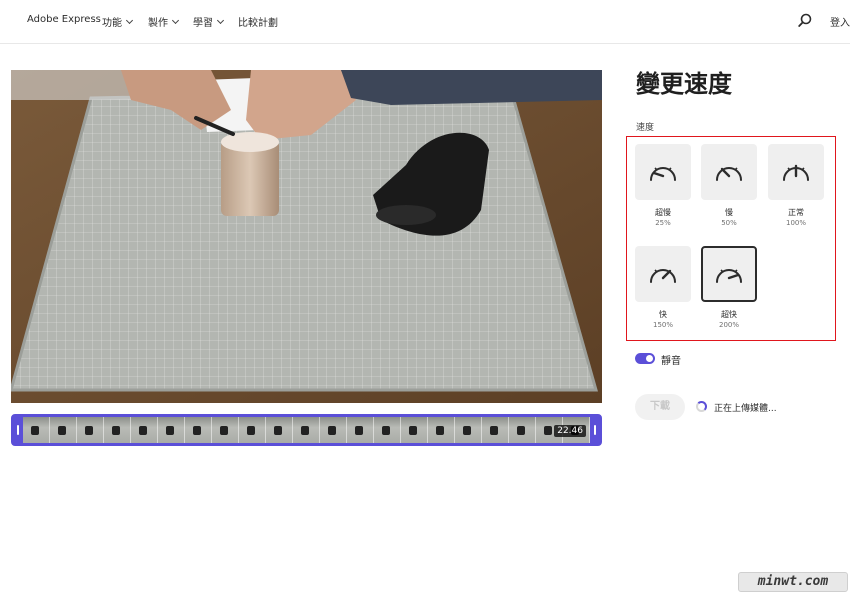  I want to click on trim-handle-end, so click(595, 430).